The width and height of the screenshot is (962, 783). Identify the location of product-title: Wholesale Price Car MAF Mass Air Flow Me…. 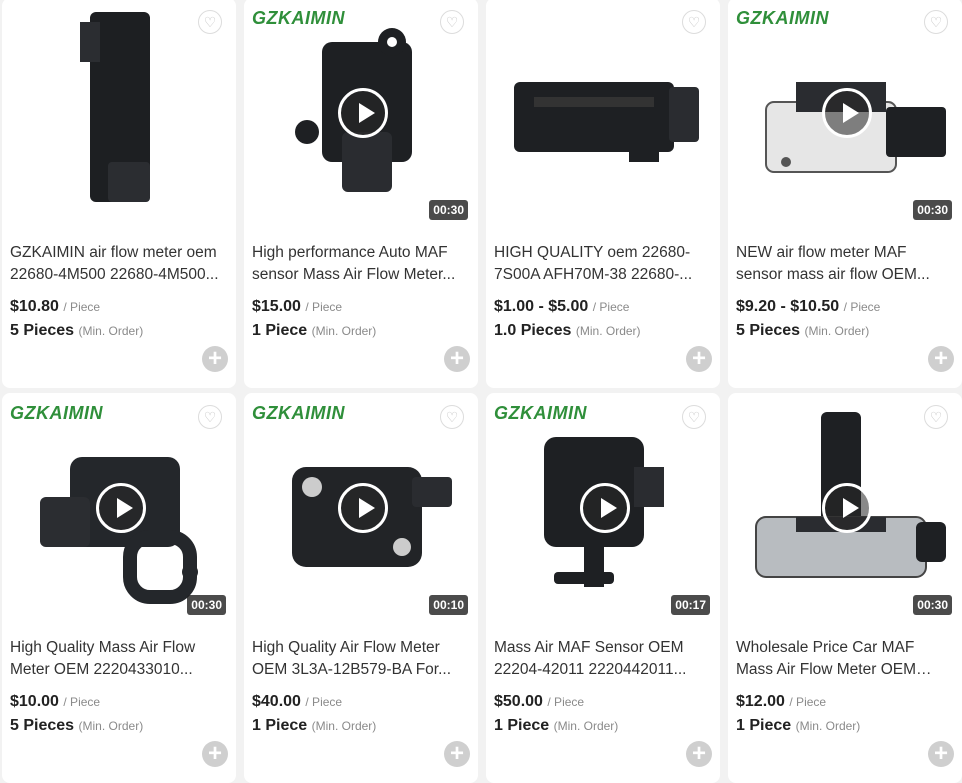
(845, 659).